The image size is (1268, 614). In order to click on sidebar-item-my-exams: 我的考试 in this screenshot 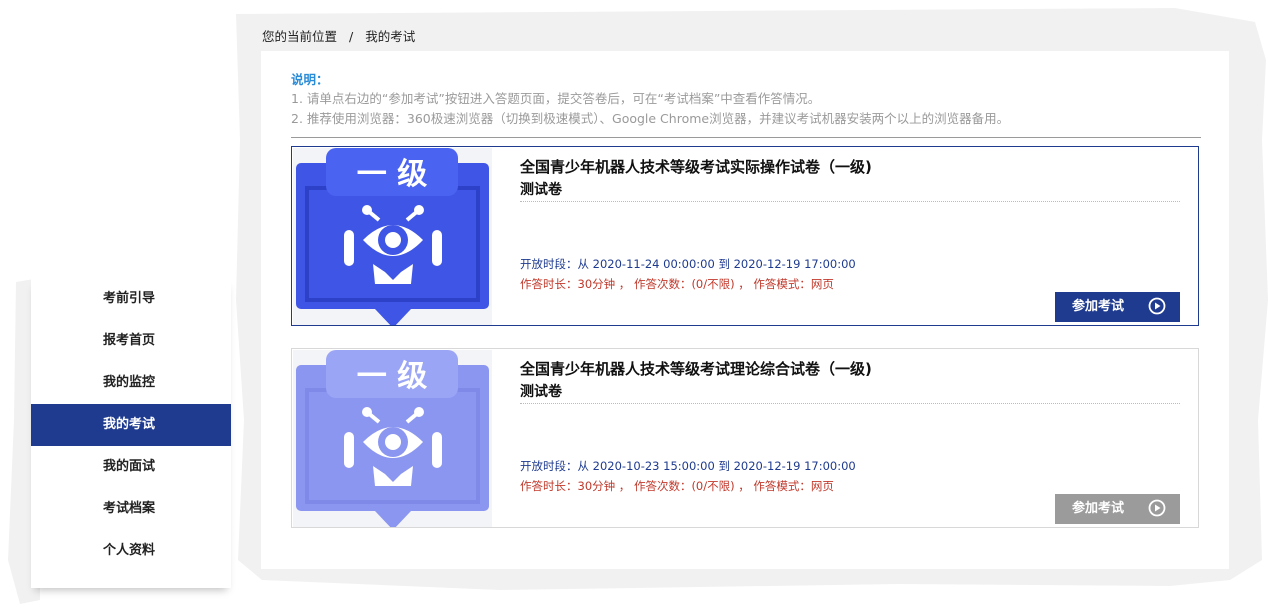, I will do `click(131, 425)`.